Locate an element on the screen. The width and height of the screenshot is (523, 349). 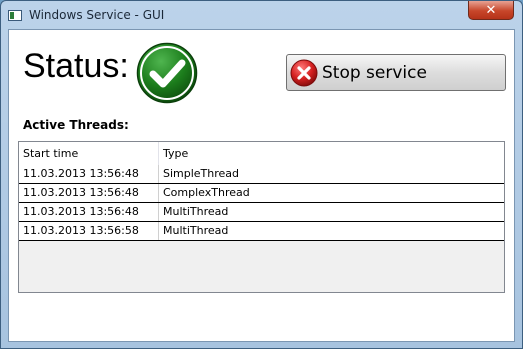
column-header-type: Type is located at coordinates (331, 153).